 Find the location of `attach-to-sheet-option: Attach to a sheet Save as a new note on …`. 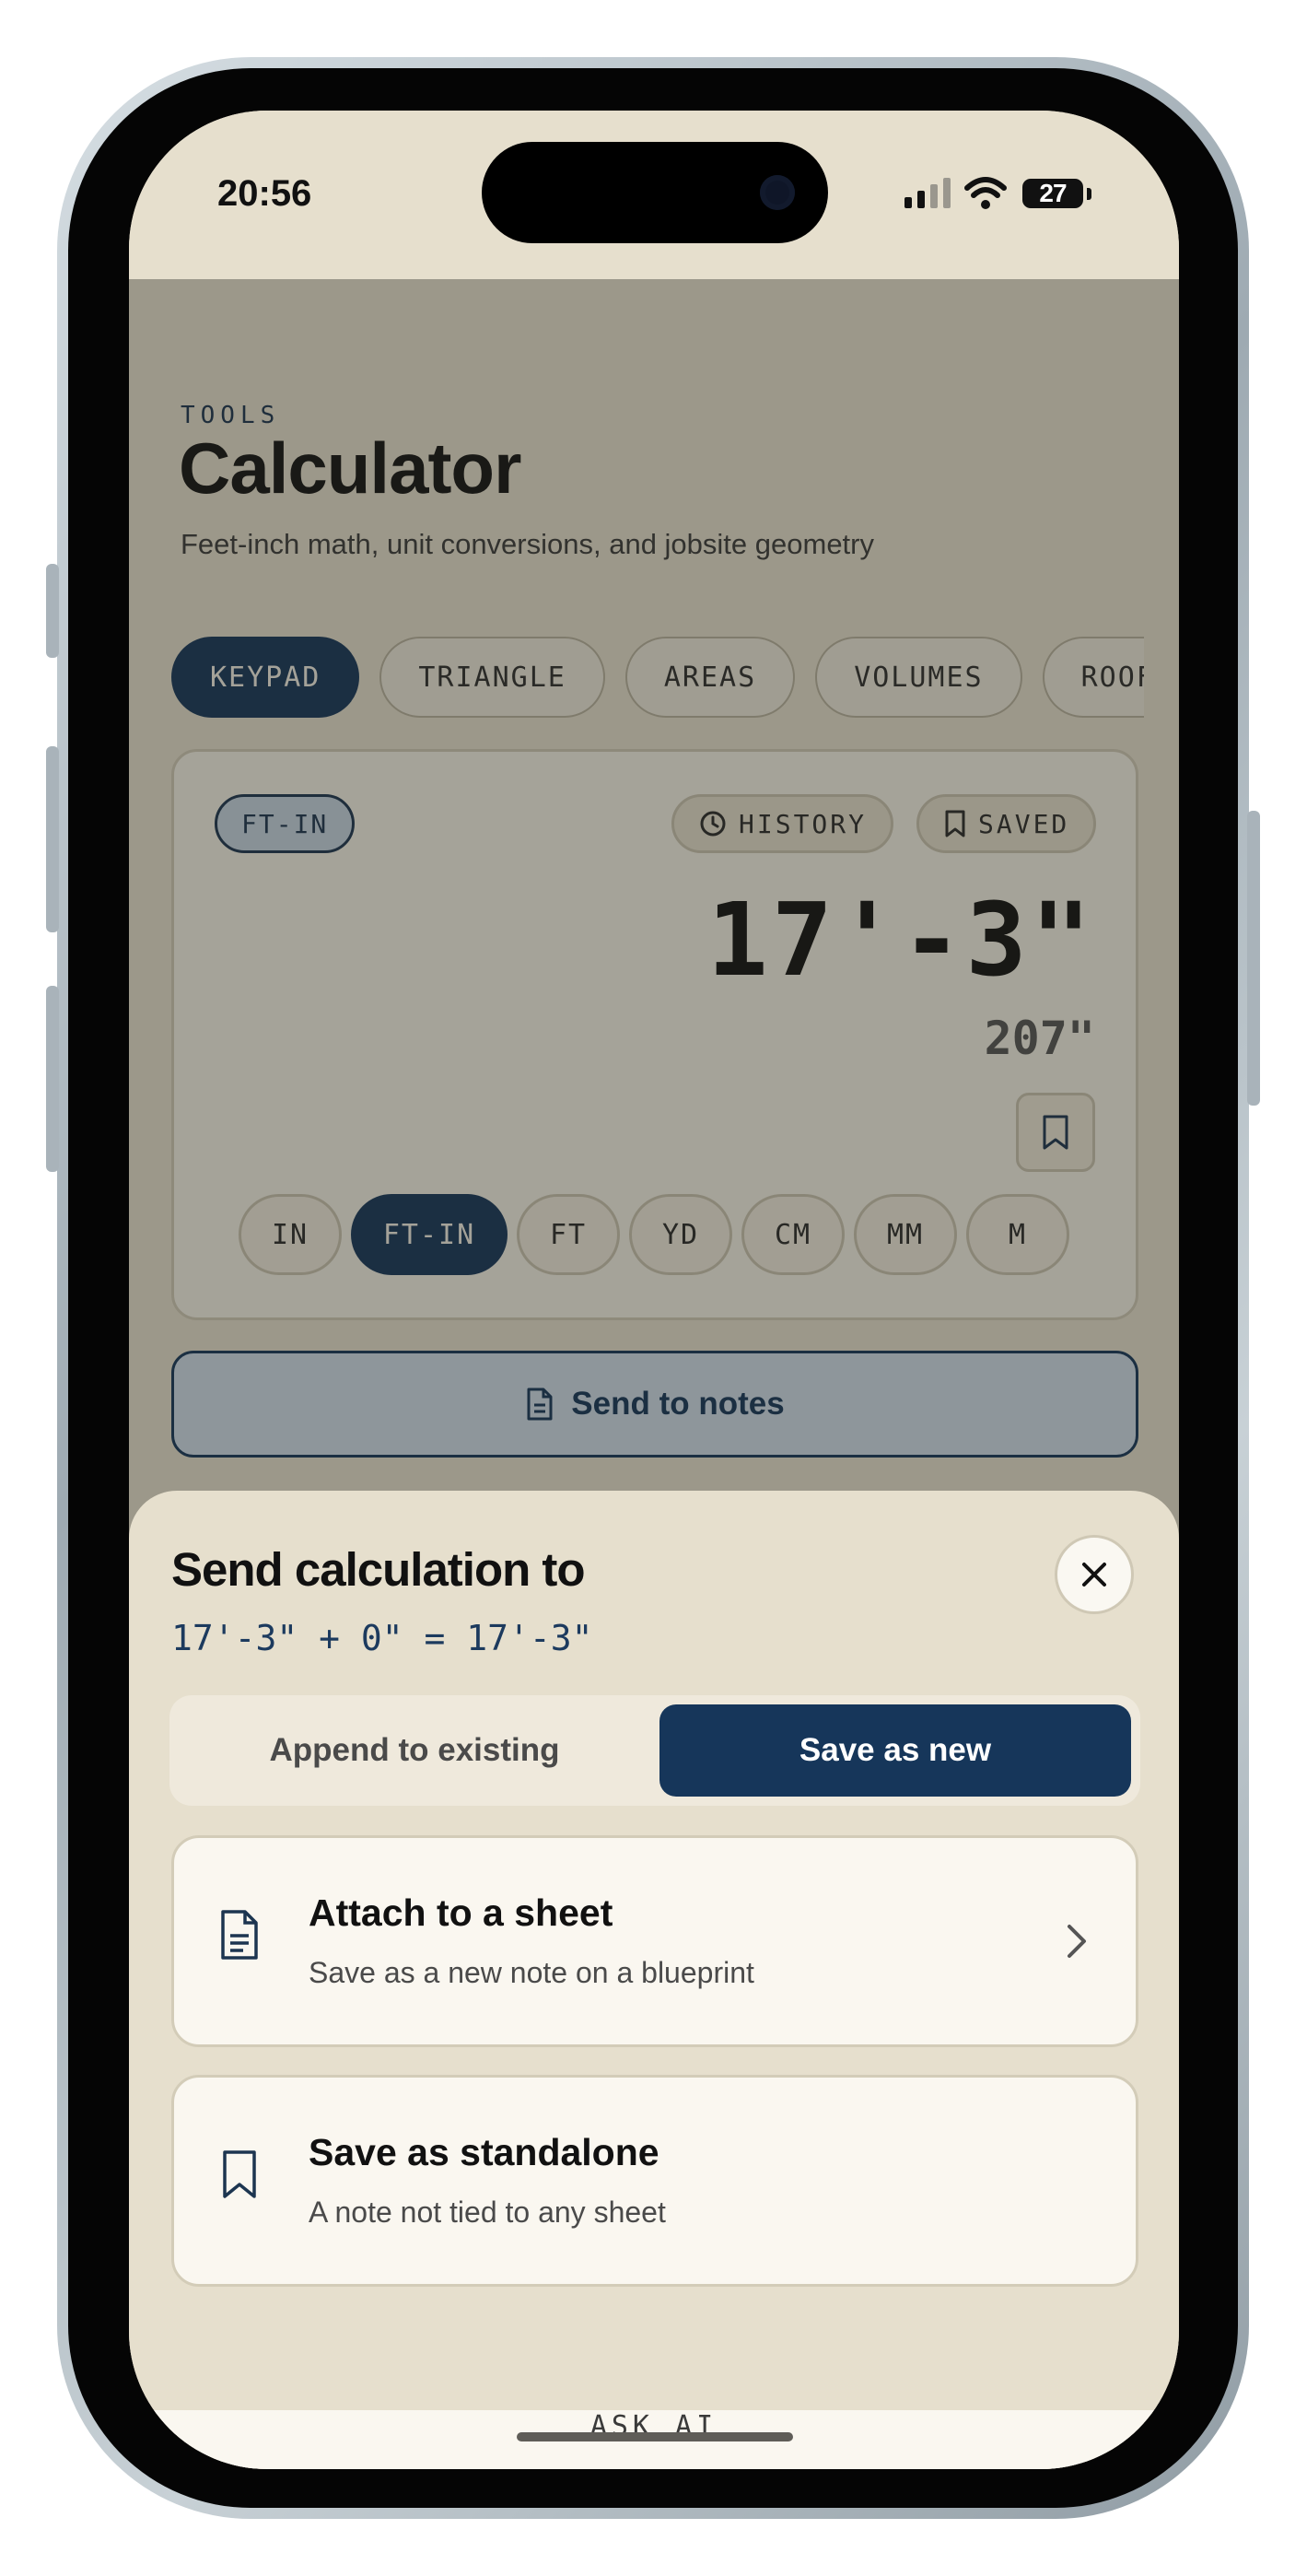

attach-to-sheet-option: Attach to a sheet Save as a new note on … is located at coordinates (654, 1941).